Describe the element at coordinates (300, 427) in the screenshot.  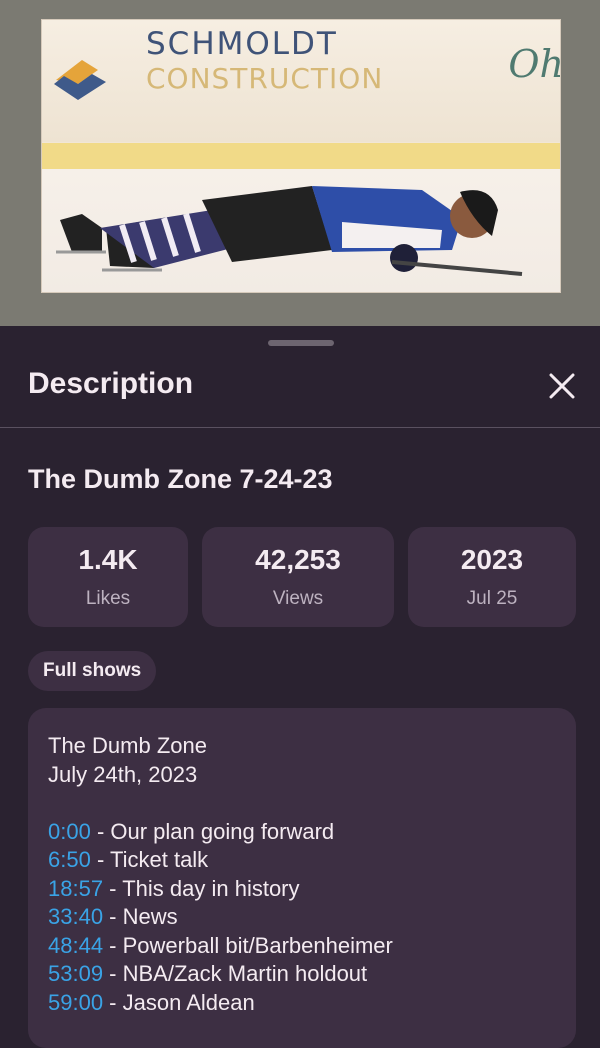
I see `divider` at that location.